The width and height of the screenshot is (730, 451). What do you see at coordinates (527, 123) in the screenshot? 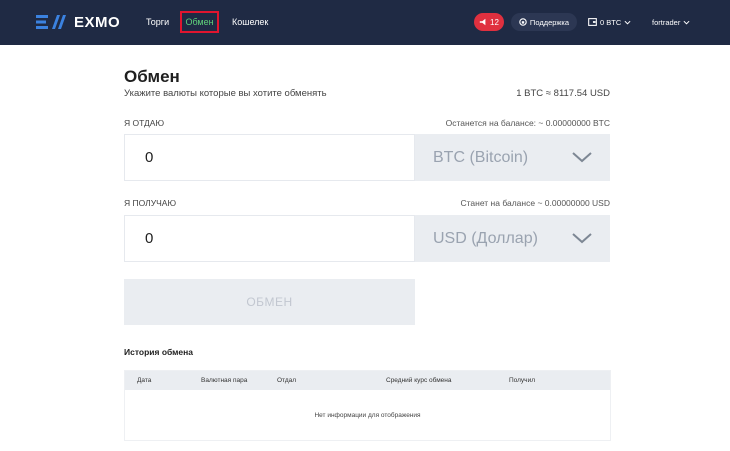
I see `give-balance-remaining: Останется на балансе: ~ 0.00000000 BTC` at bounding box center [527, 123].